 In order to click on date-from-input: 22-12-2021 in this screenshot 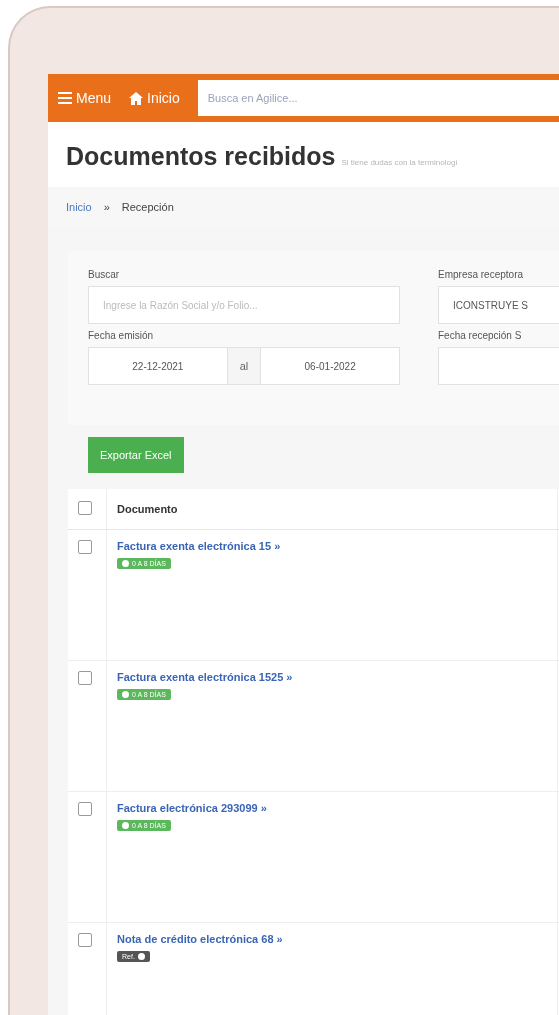, I will do `click(158, 366)`.